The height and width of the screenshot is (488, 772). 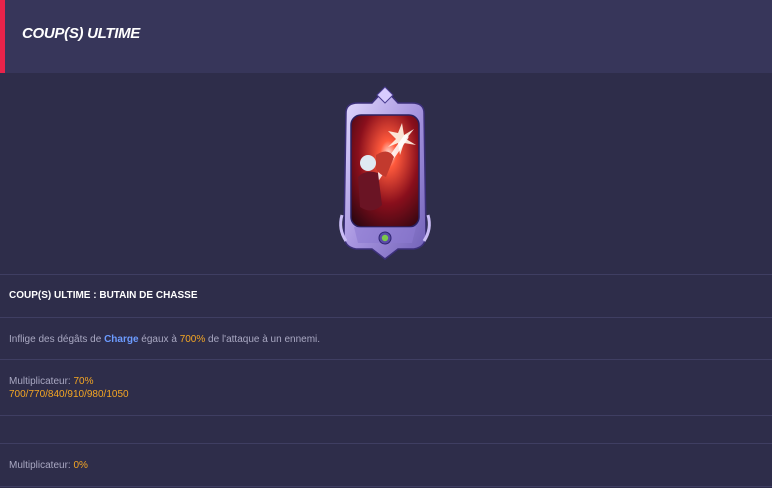 I want to click on damage-type: Charge, so click(x=121, y=339).